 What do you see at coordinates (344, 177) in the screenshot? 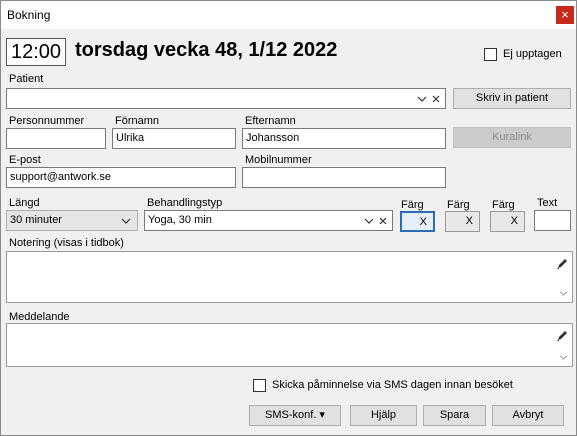
I see `mobile-input` at bounding box center [344, 177].